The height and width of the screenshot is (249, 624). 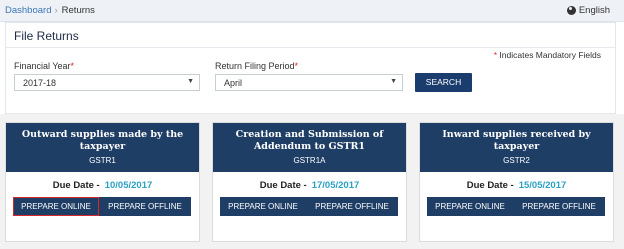 I want to click on page-title: File Returns, so click(x=46, y=36).